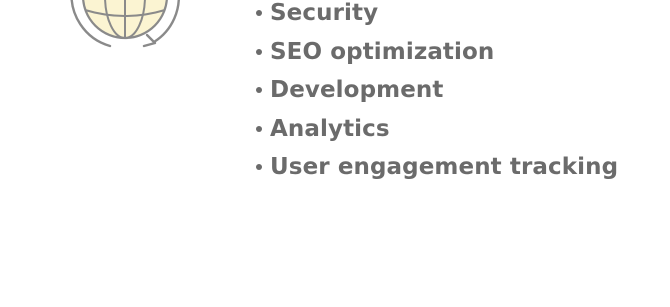  I want to click on feature-label: Security, so click(324, 13).